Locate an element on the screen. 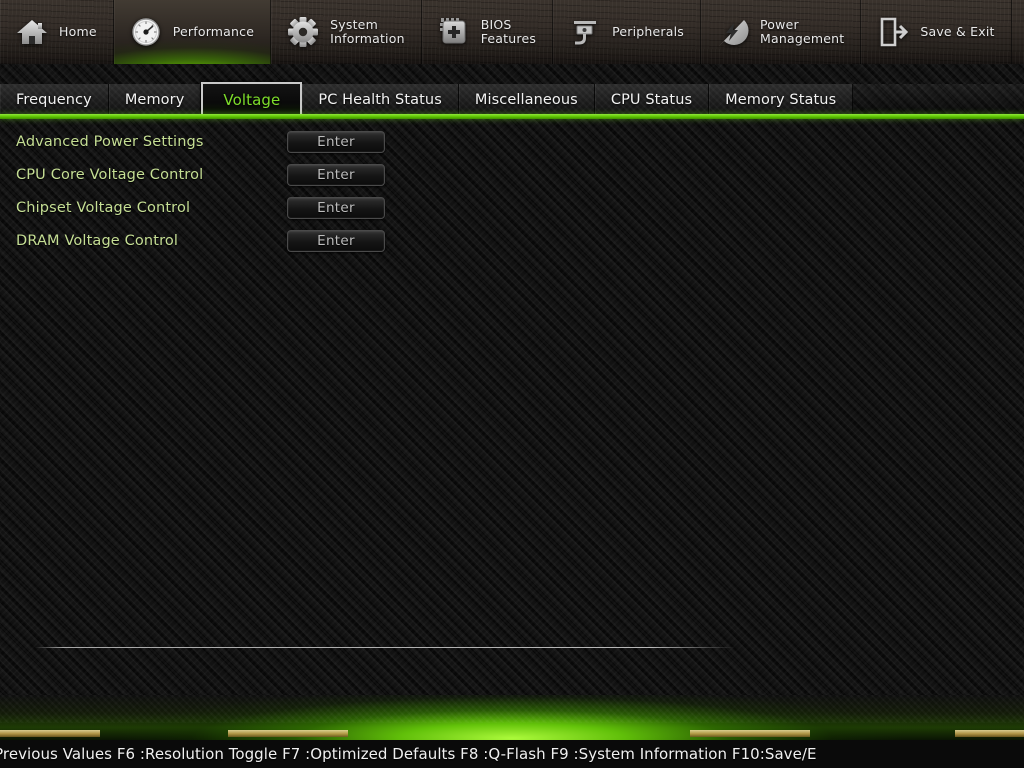 This screenshot has width=1024, height=768. setting-row-chipset-voltage-control: Chipset Voltage Control Enter is located at coordinates (512, 207).